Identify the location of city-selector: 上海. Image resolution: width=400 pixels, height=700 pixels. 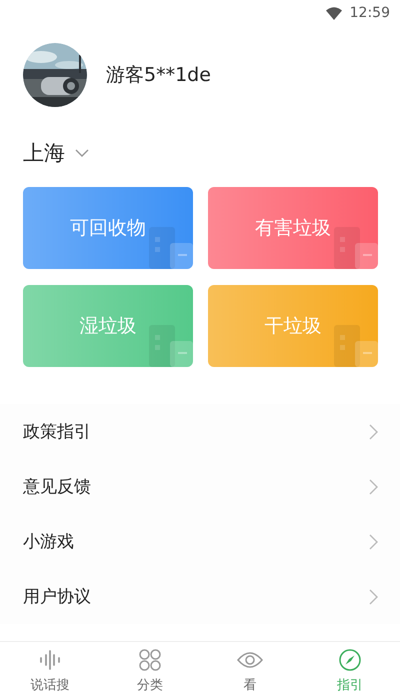
(44, 153).